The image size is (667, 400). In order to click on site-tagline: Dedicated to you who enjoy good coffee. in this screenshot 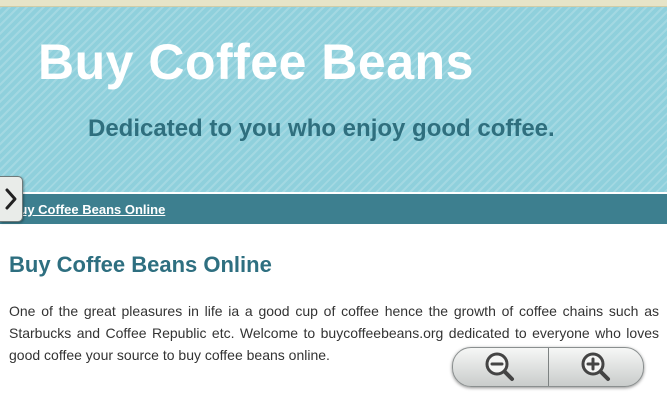, I will do `click(321, 128)`.